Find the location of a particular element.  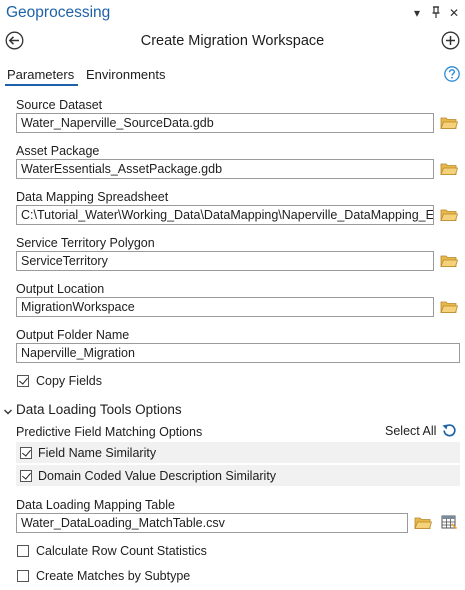

domain-coded-value-checkbox is located at coordinates (26, 476).